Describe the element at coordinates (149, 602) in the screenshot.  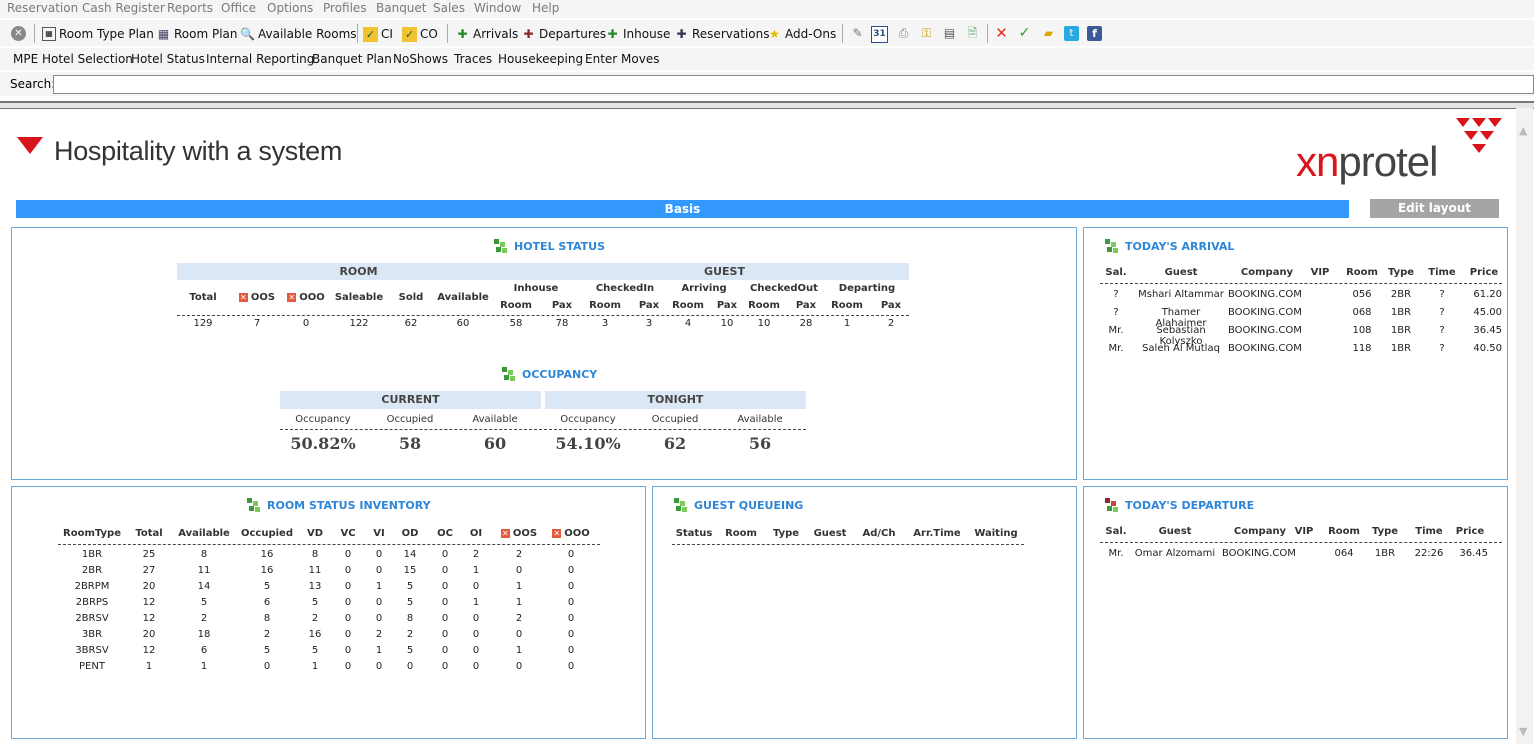
I see `table-cell: 12` at that location.